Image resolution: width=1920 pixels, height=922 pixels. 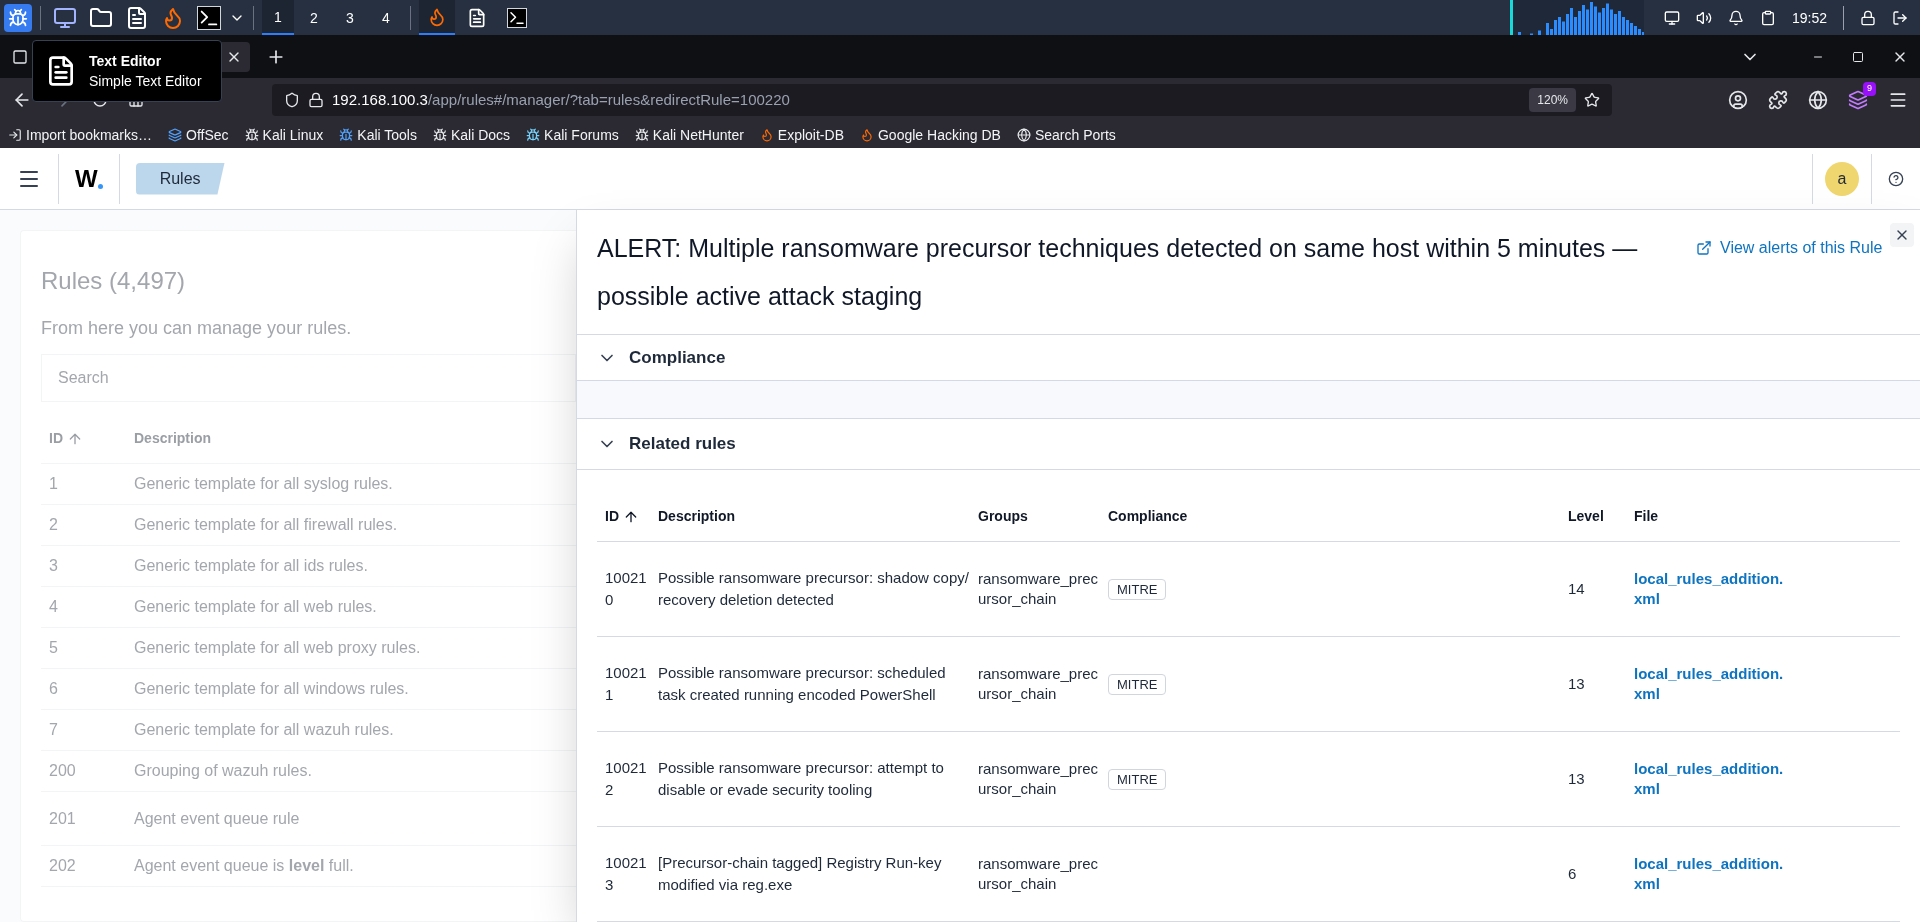 I want to click on bookmark-link: OffSec, so click(x=198, y=135).